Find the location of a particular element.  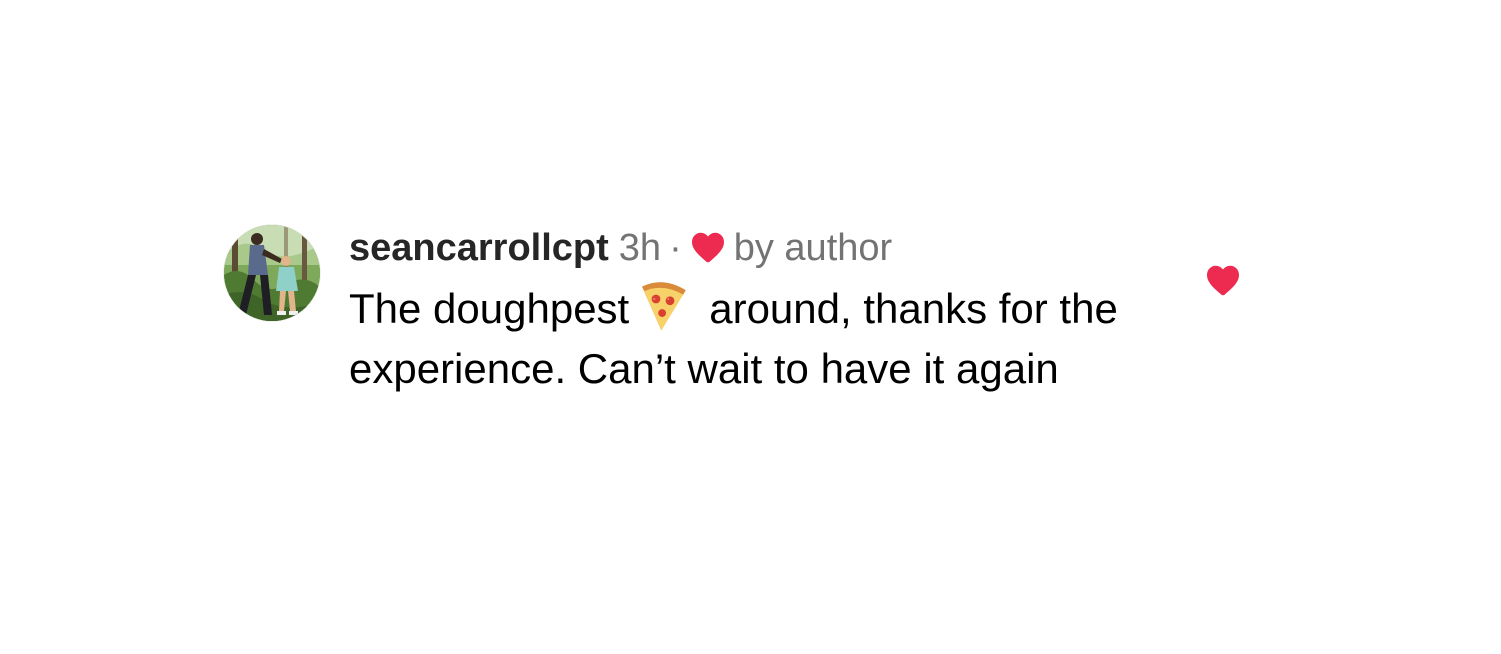

comment-time: 3h is located at coordinates (640, 248).